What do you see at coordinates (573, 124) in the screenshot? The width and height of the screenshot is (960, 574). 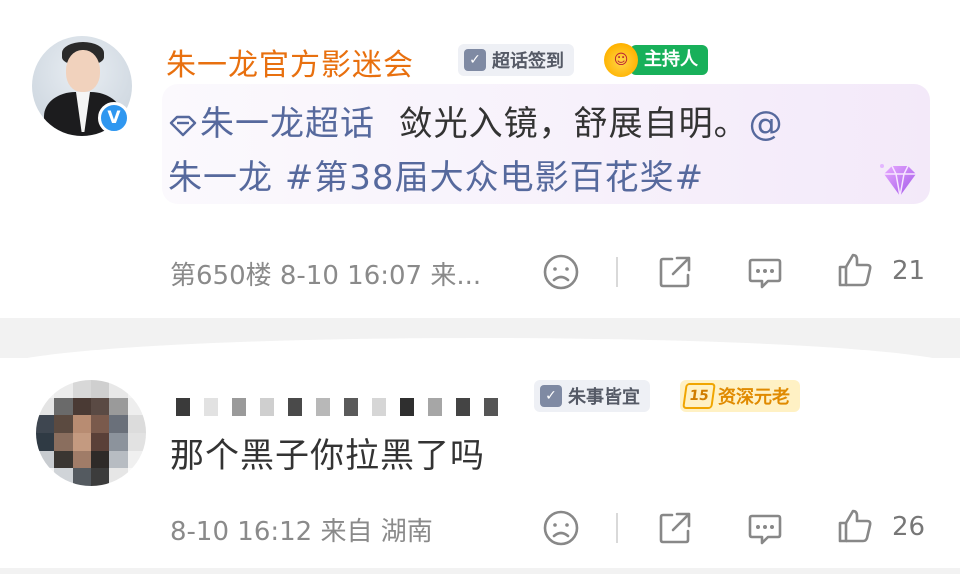 I see `post-text: 敛光入镜，舒展自明。` at bounding box center [573, 124].